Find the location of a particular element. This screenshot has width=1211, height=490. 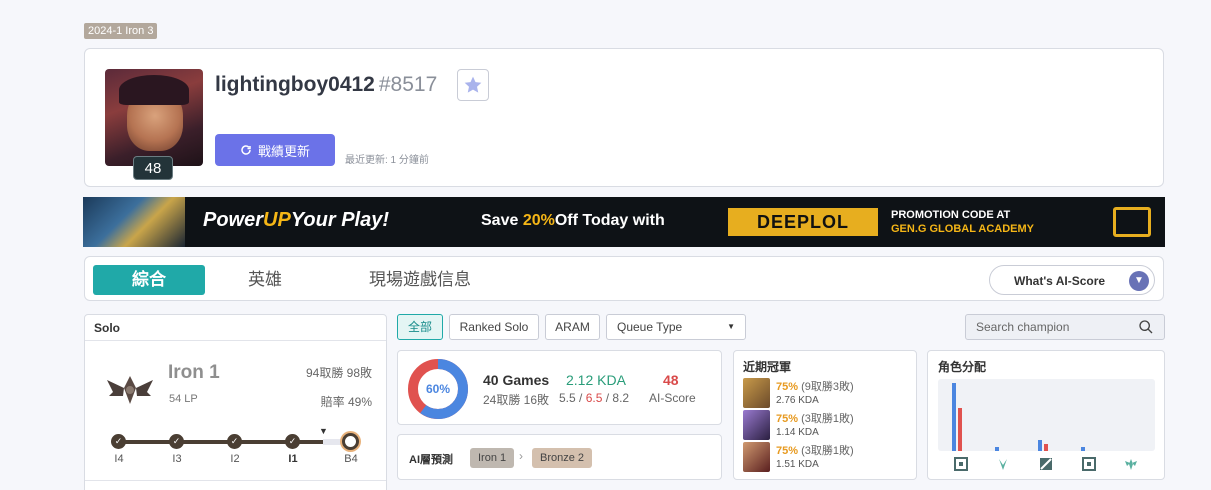

recent-champions-title: 近期冠軍 is located at coordinates (767, 367).